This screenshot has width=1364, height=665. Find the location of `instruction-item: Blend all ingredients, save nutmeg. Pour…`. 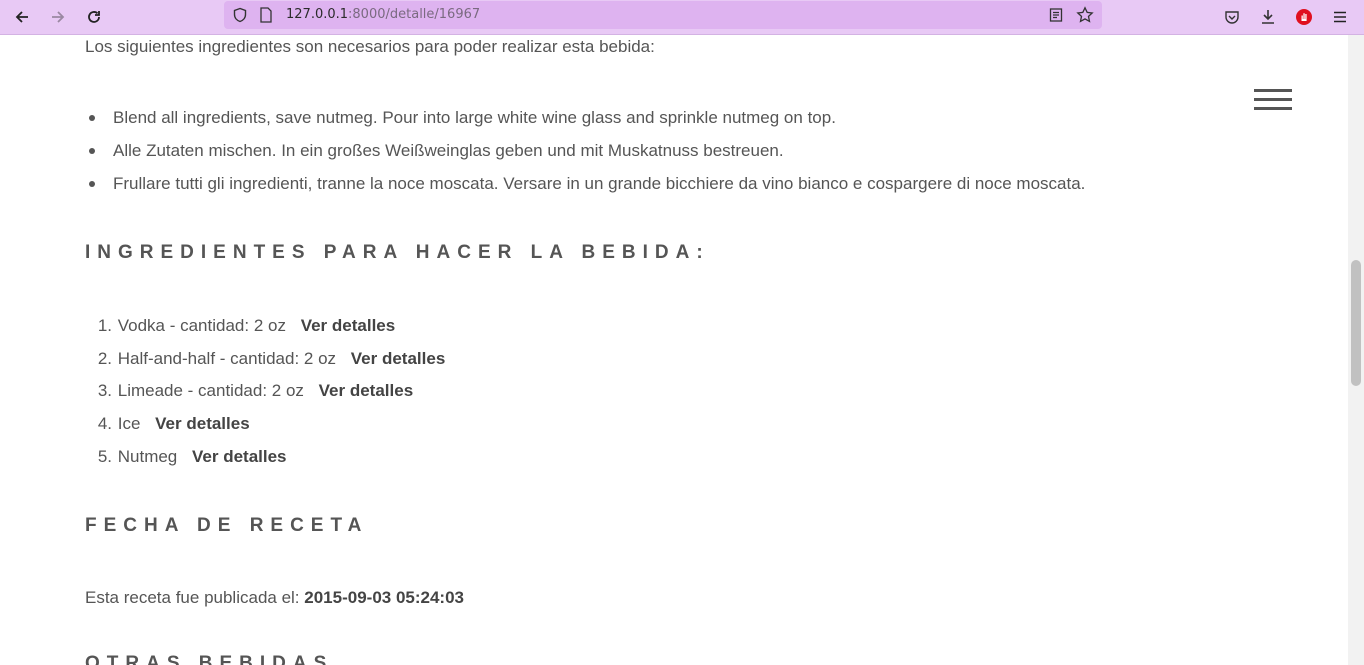

instruction-item: Blend all ingredients, save nutmeg. Pour… is located at coordinates (585, 118).